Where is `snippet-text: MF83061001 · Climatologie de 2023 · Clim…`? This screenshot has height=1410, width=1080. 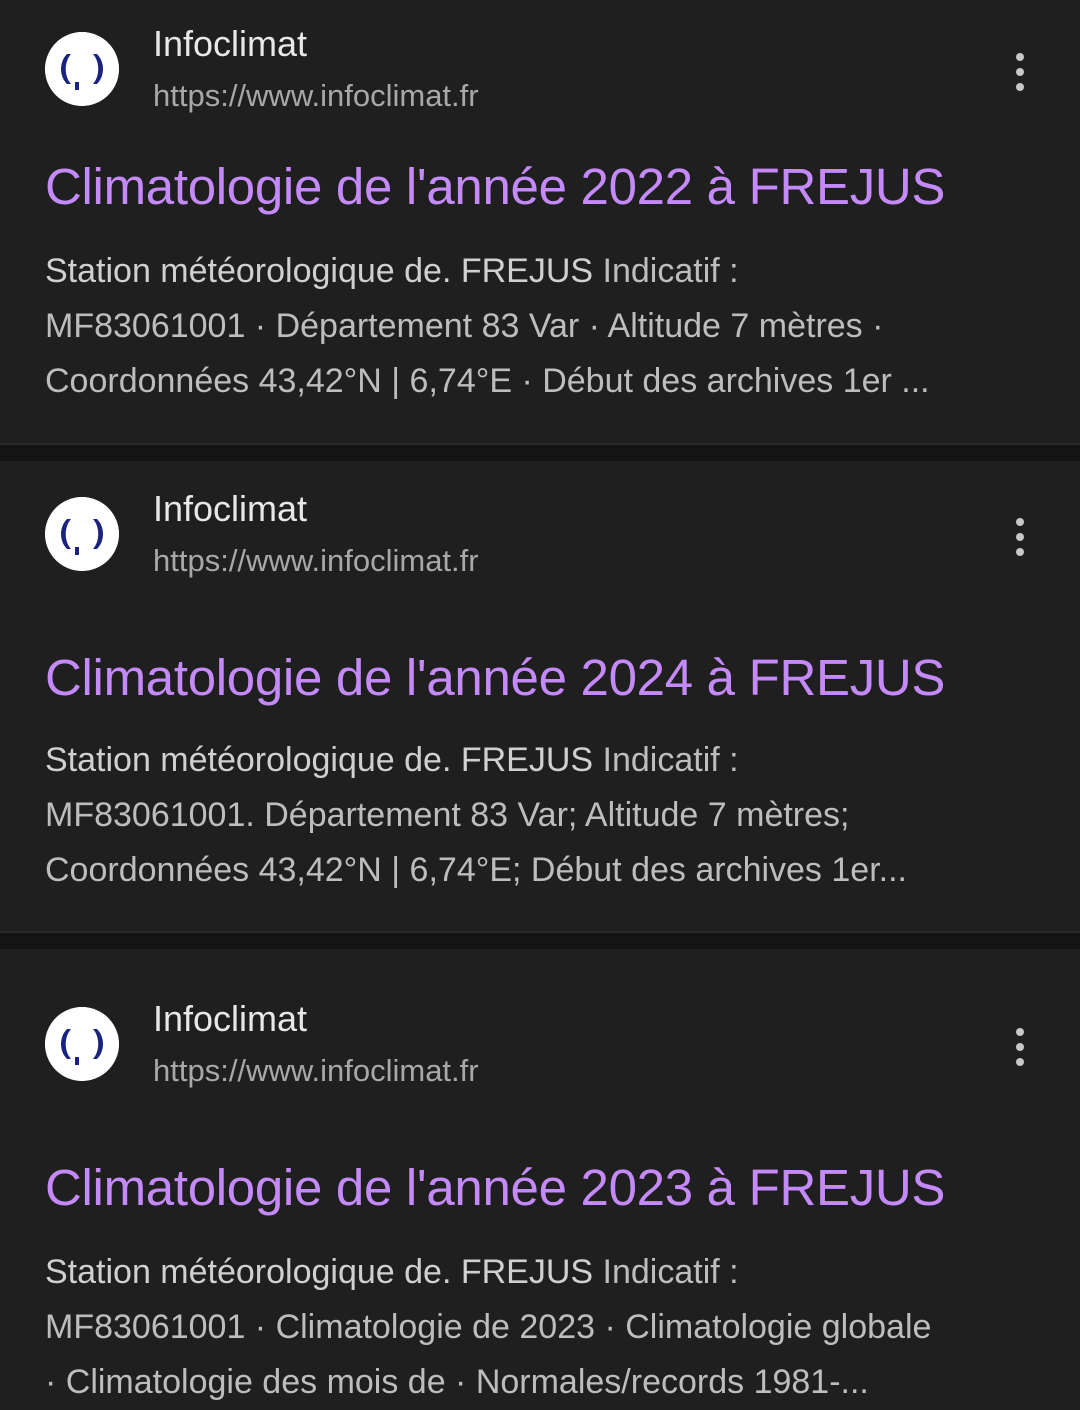
snippet-text: MF83061001 · Climatologie de 2023 · Clim… is located at coordinates (488, 1327).